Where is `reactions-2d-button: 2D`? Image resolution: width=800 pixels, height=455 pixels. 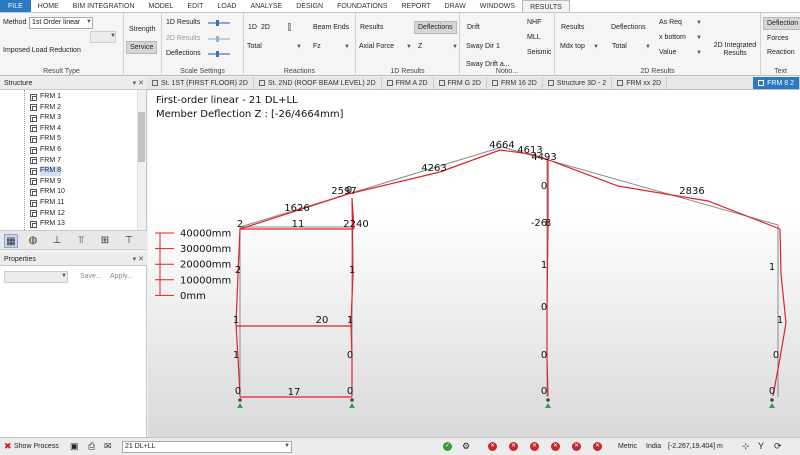
reactions-2d-button: 2D is located at coordinates (265, 27).